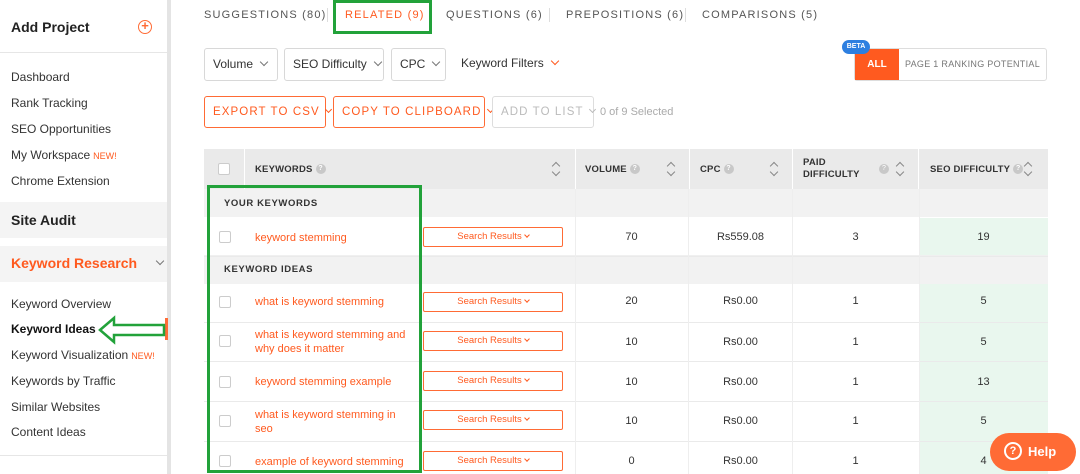 The width and height of the screenshot is (1080, 474). I want to click on sidebar-item-chrome-extension: Chrome Extension, so click(60, 181).